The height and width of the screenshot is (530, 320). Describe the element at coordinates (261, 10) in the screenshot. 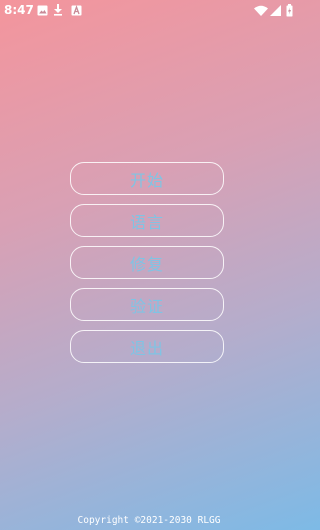

I see `wifi-icon` at that location.